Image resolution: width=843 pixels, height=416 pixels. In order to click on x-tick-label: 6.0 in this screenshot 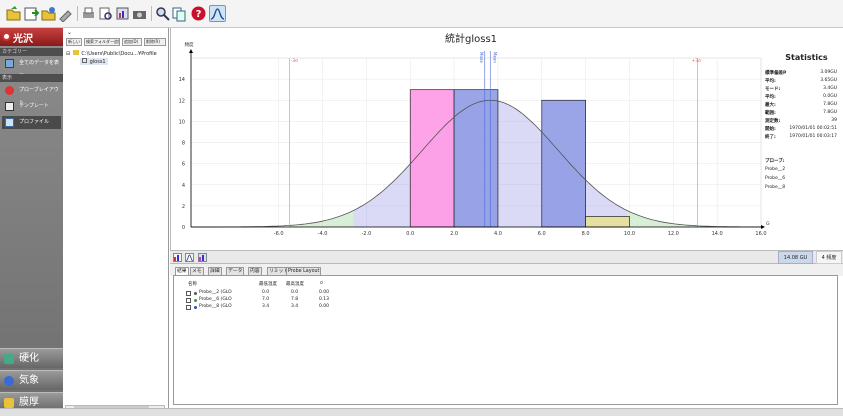, I will do `click(542, 234)`.